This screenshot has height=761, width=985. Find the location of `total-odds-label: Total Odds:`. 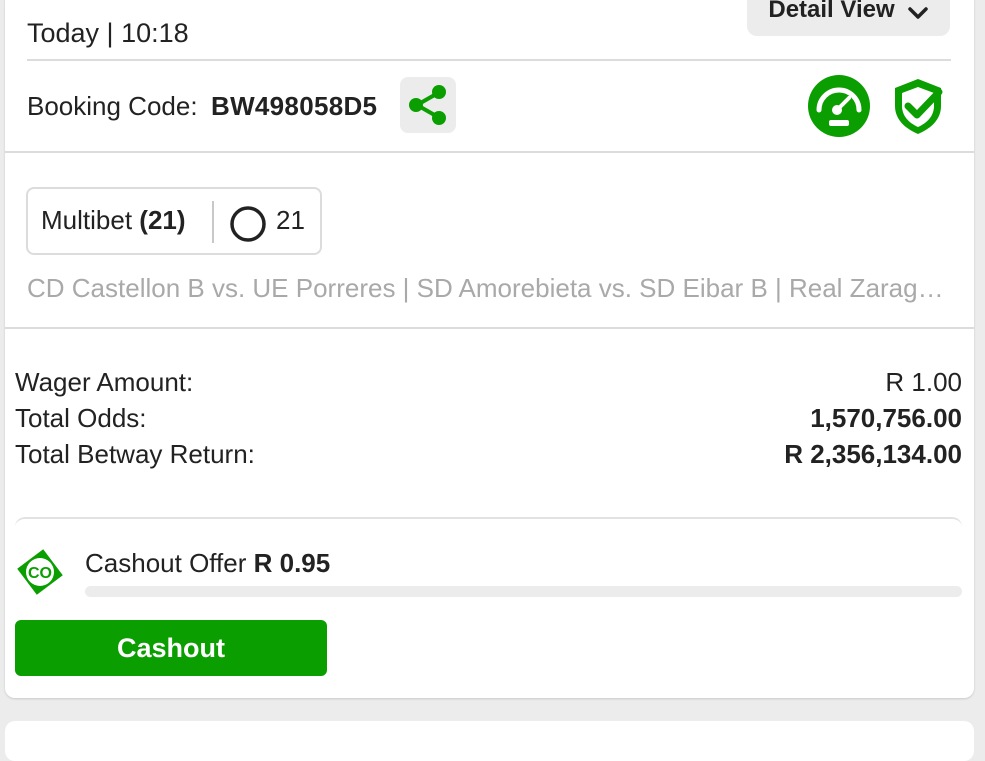

total-odds-label: Total Odds: is located at coordinates (81, 418).